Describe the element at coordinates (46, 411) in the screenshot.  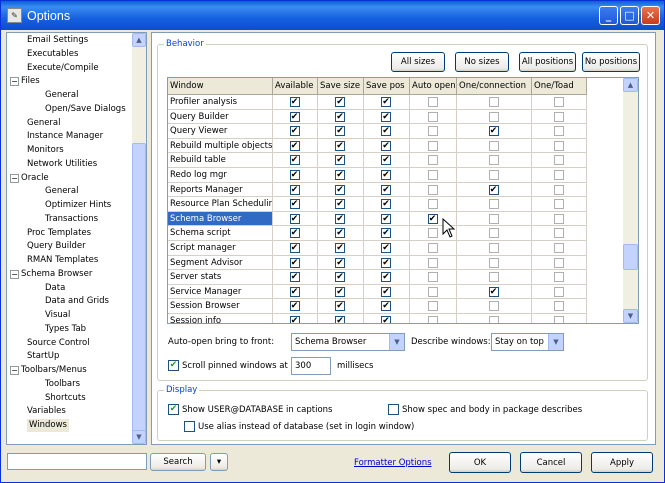
I see `tree-item: Variables` at that location.